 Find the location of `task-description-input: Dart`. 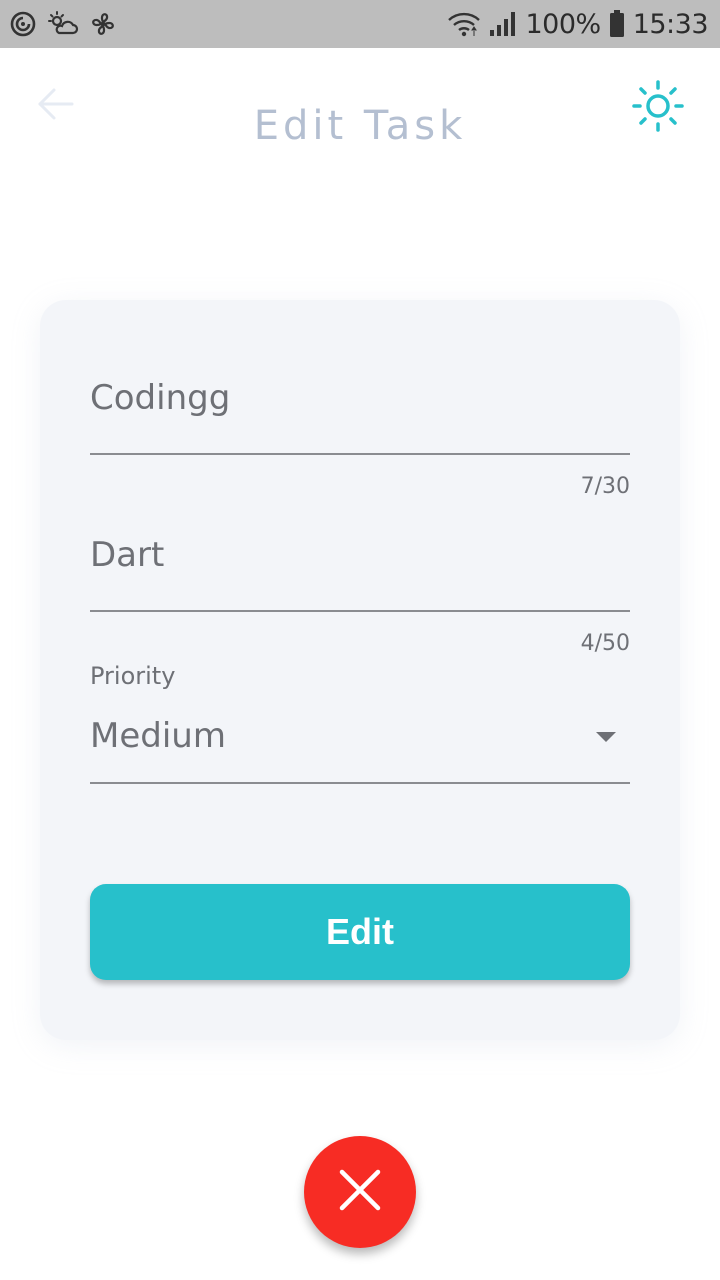

task-description-input: Dart is located at coordinates (360, 555).